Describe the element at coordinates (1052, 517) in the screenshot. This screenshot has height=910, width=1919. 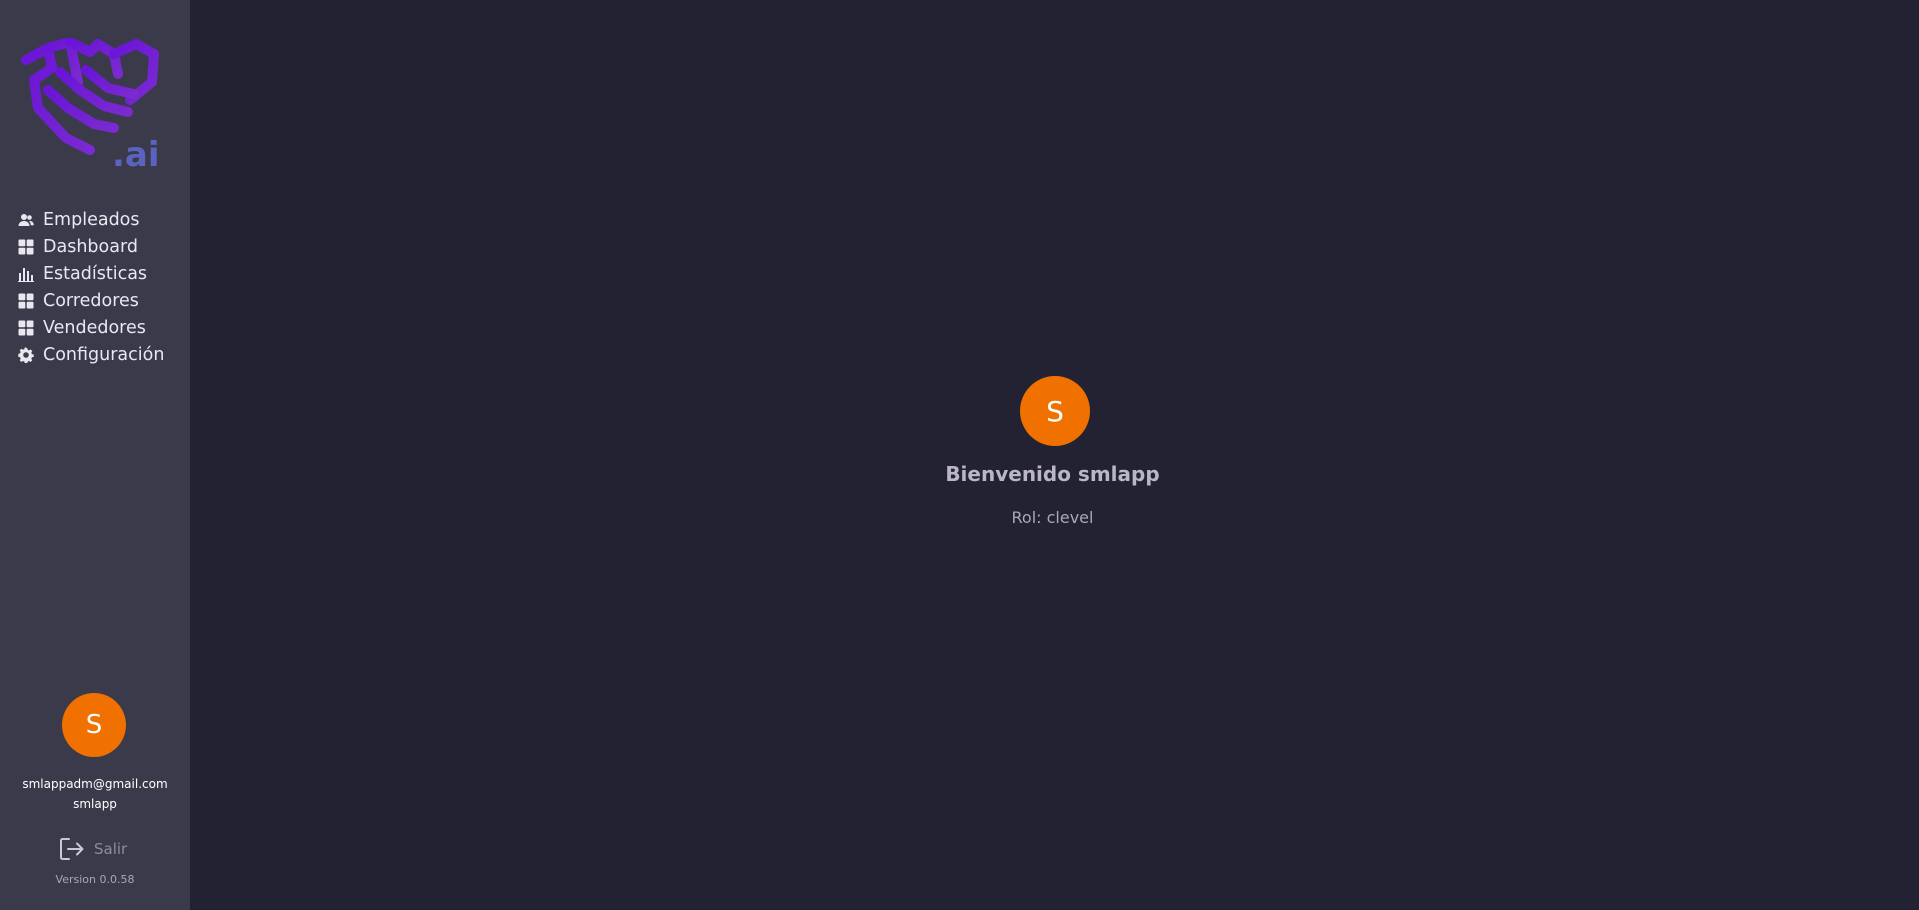
I see `role-text: Rol: clevel` at that location.